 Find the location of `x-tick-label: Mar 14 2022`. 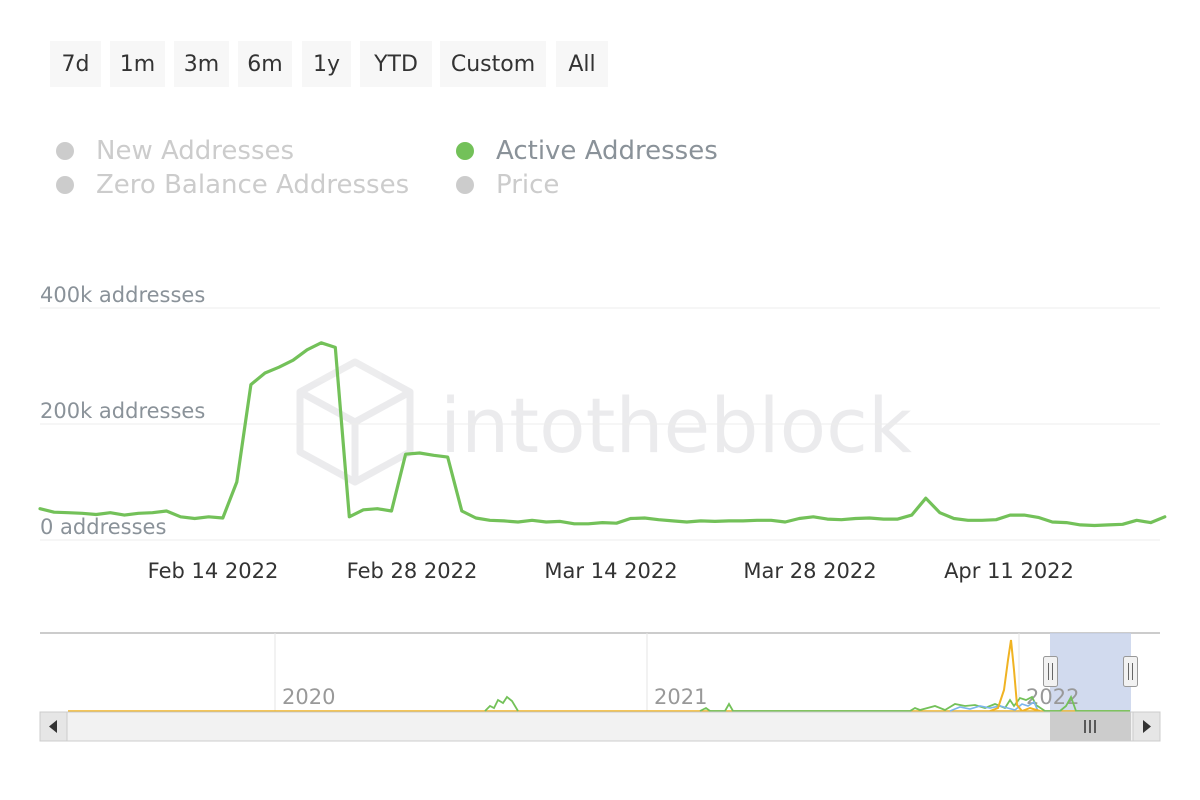

x-tick-label: Mar 14 2022 is located at coordinates (610, 571).